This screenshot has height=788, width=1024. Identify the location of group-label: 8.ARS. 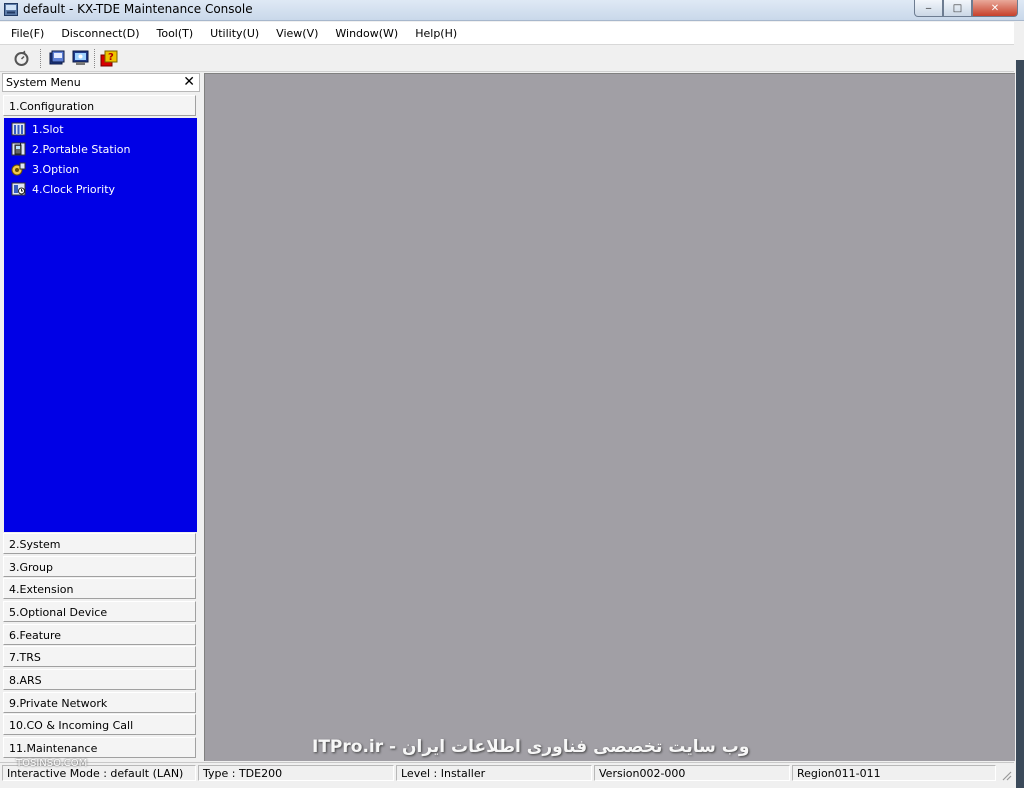
(25, 680).